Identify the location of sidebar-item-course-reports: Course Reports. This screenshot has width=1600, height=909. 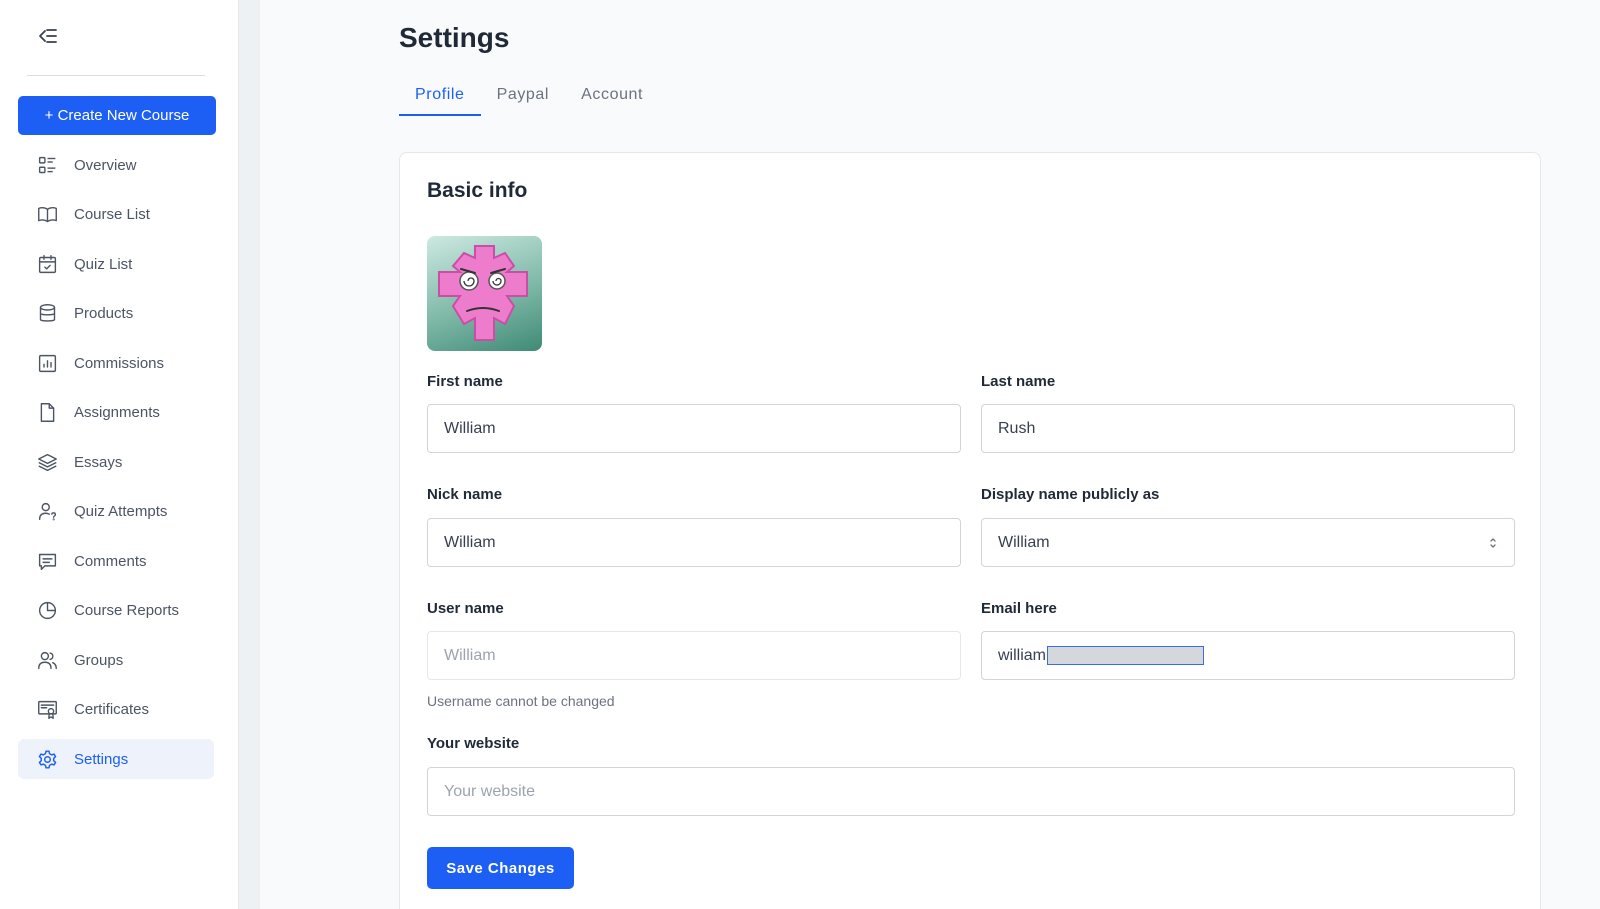
(116, 611).